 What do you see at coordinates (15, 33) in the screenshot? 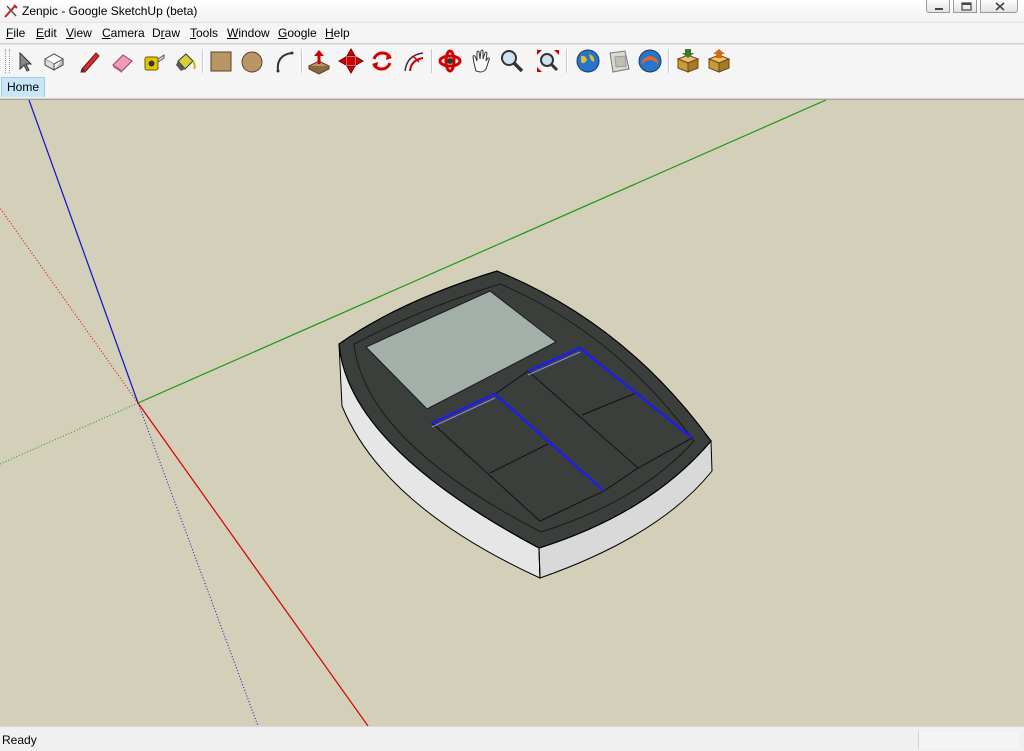
I see `menu-file: File` at bounding box center [15, 33].